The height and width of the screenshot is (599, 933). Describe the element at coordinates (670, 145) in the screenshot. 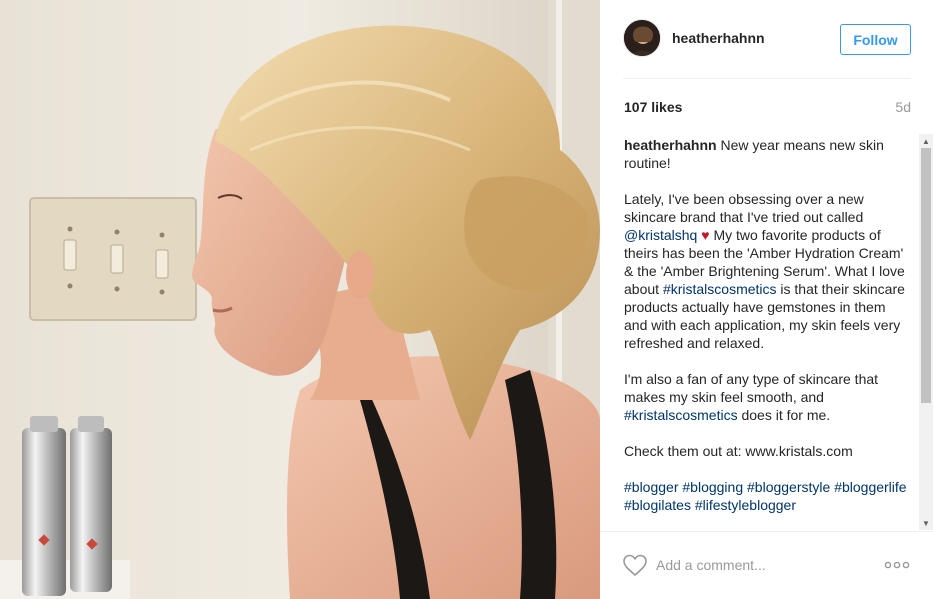

I see `caption-username: heatherhahnn` at that location.